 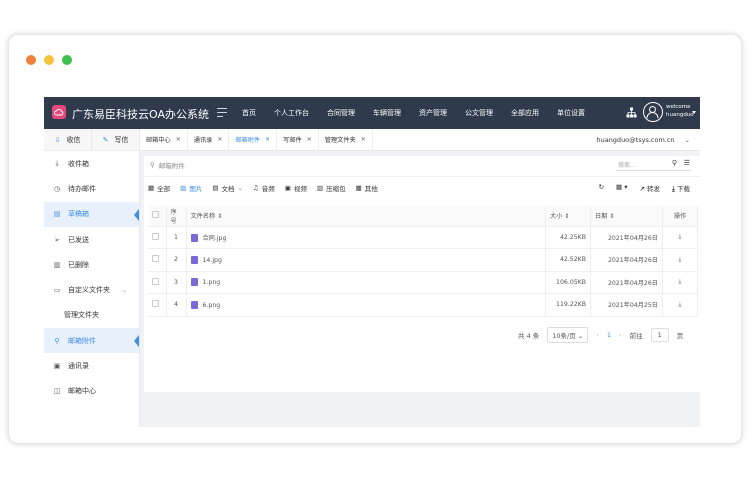 What do you see at coordinates (653, 112) in the screenshot?
I see `avatar` at bounding box center [653, 112].